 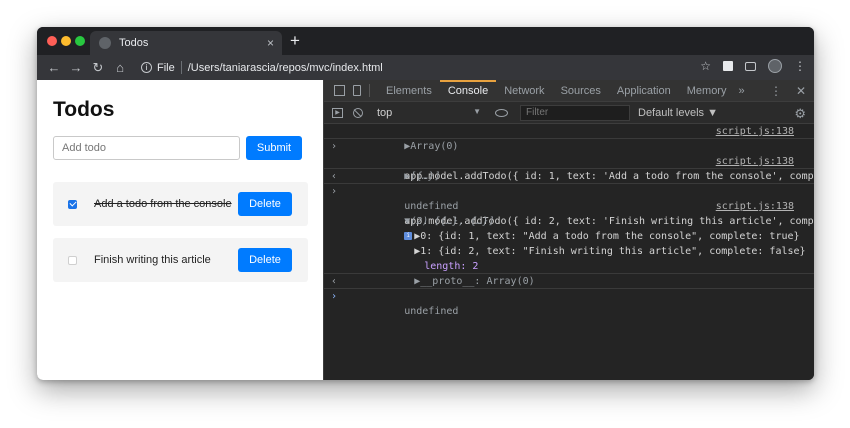 What do you see at coordinates (800, 114) in the screenshot?
I see `gear-icon: ⚙` at bounding box center [800, 114].